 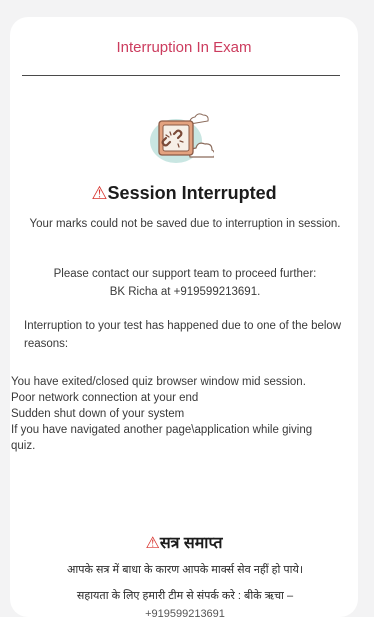 I want to click on list-item: Sudden shut down of your system, so click(x=174, y=414).